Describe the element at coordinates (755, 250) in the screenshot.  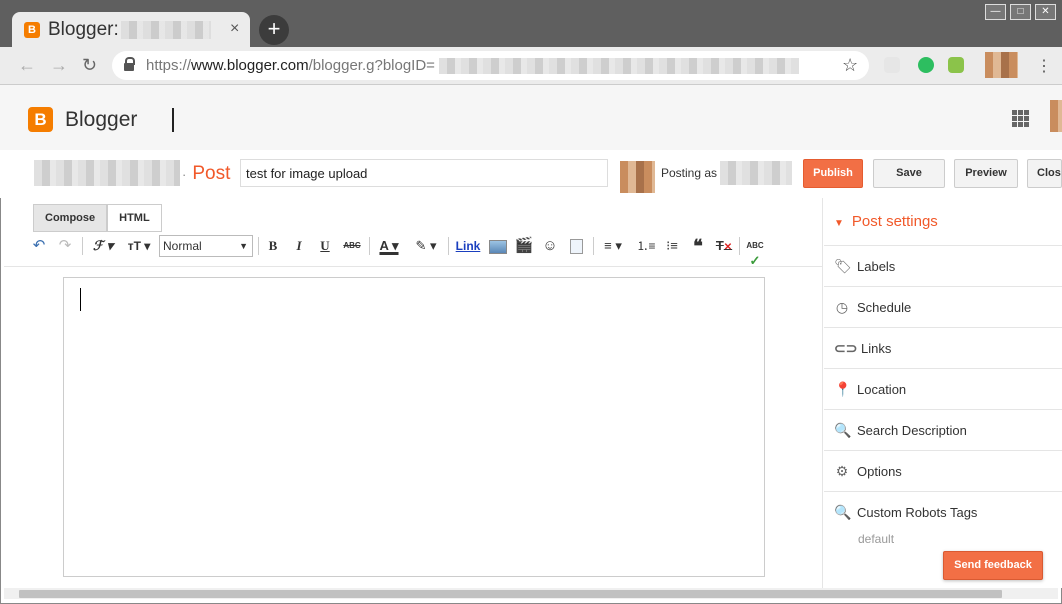
I see `spell-check-icon: ABC ✓` at that location.